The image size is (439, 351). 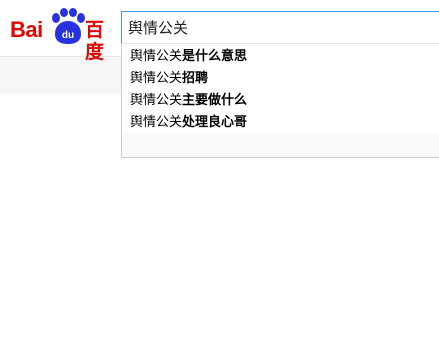 I want to click on logo-text-bai: Bai, so click(x=26, y=29).